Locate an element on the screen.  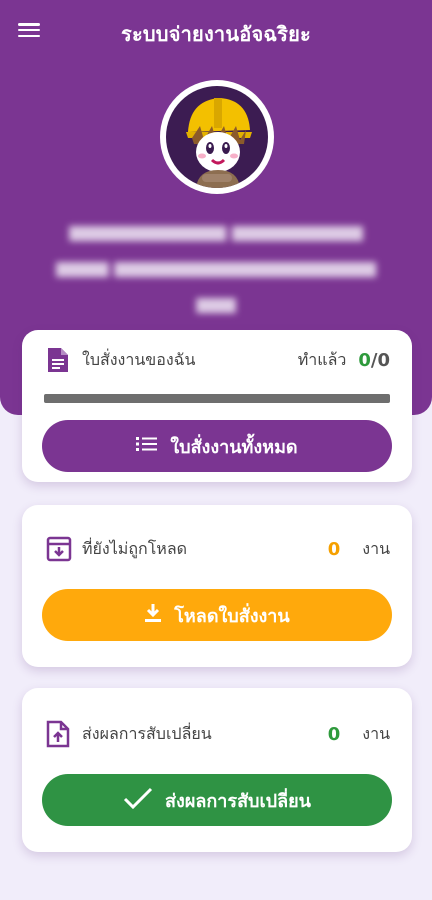
blurred-user-info-line-1: ▆▆▆▆▆▆▆▆▆▆▆▆ ▆▆▆▆▆▆▆▆▆▆ is located at coordinates (216, 232).